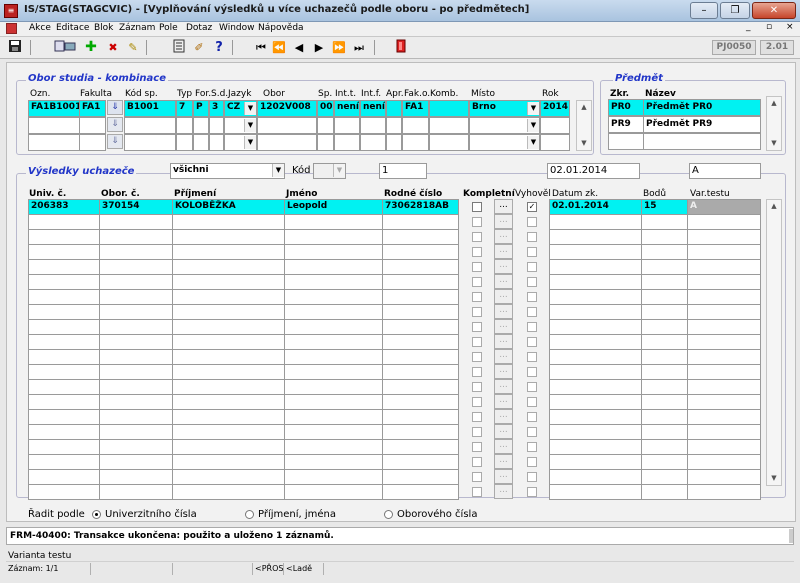 This screenshot has height=583, width=800. Describe the element at coordinates (595, 207) in the screenshot. I see `result-datum-cell: 02.01.2014` at that location.